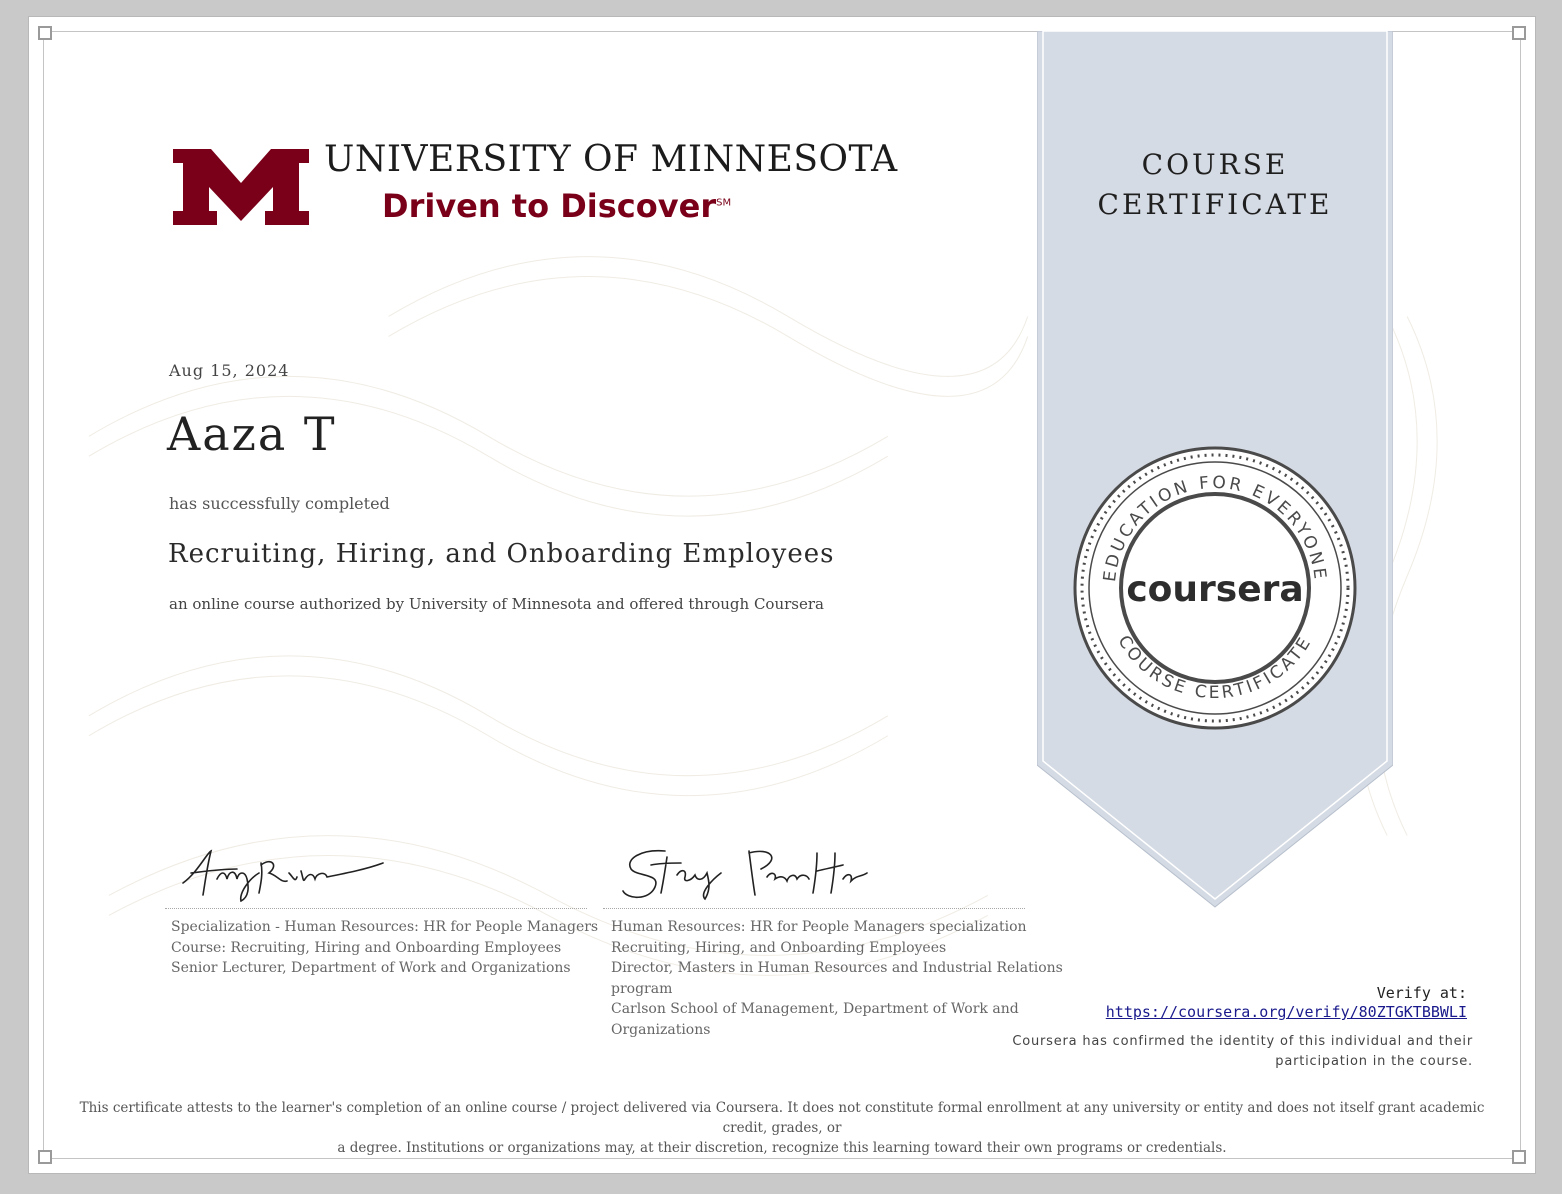 The width and height of the screenshot is (1562, 1194). What do you see at coordinates (642, 988) in the screenshot?
I see `signer-2-line: program` at bounding box center [642, 988].